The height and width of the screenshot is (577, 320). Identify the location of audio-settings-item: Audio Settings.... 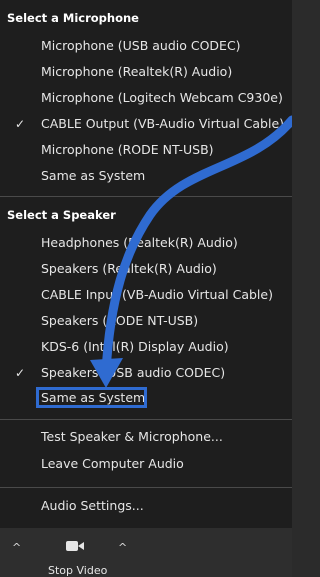
(146, 506).